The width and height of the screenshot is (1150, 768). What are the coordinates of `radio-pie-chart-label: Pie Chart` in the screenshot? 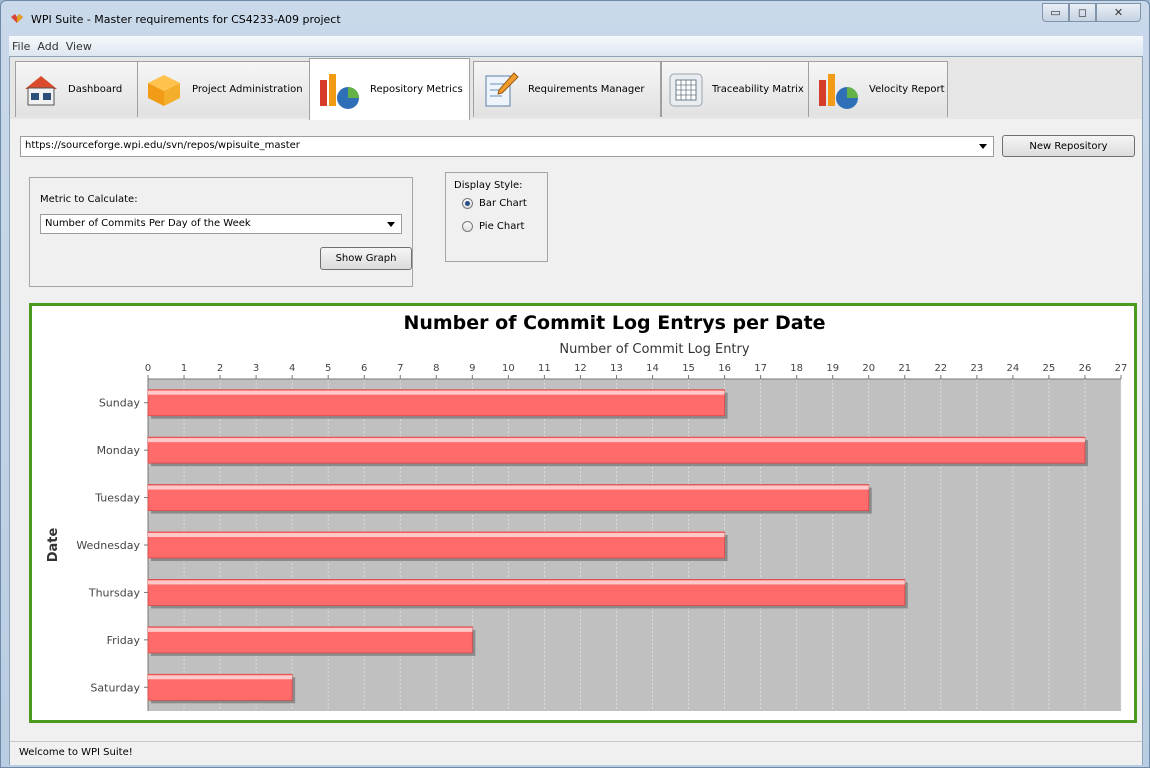 It's located at (502, 226).